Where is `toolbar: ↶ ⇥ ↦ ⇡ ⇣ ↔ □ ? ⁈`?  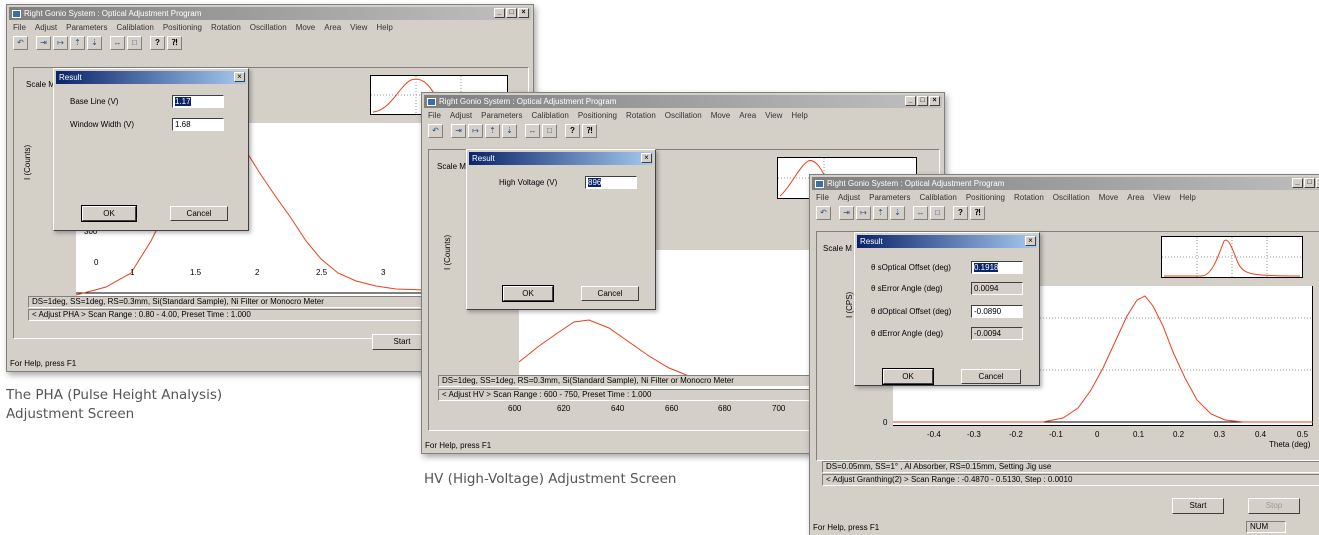 toolbar: ↶ ⇥ ↦ ⇡ ⇣ ↔ □ ? ⁈ is located at coordinates (900, 213).